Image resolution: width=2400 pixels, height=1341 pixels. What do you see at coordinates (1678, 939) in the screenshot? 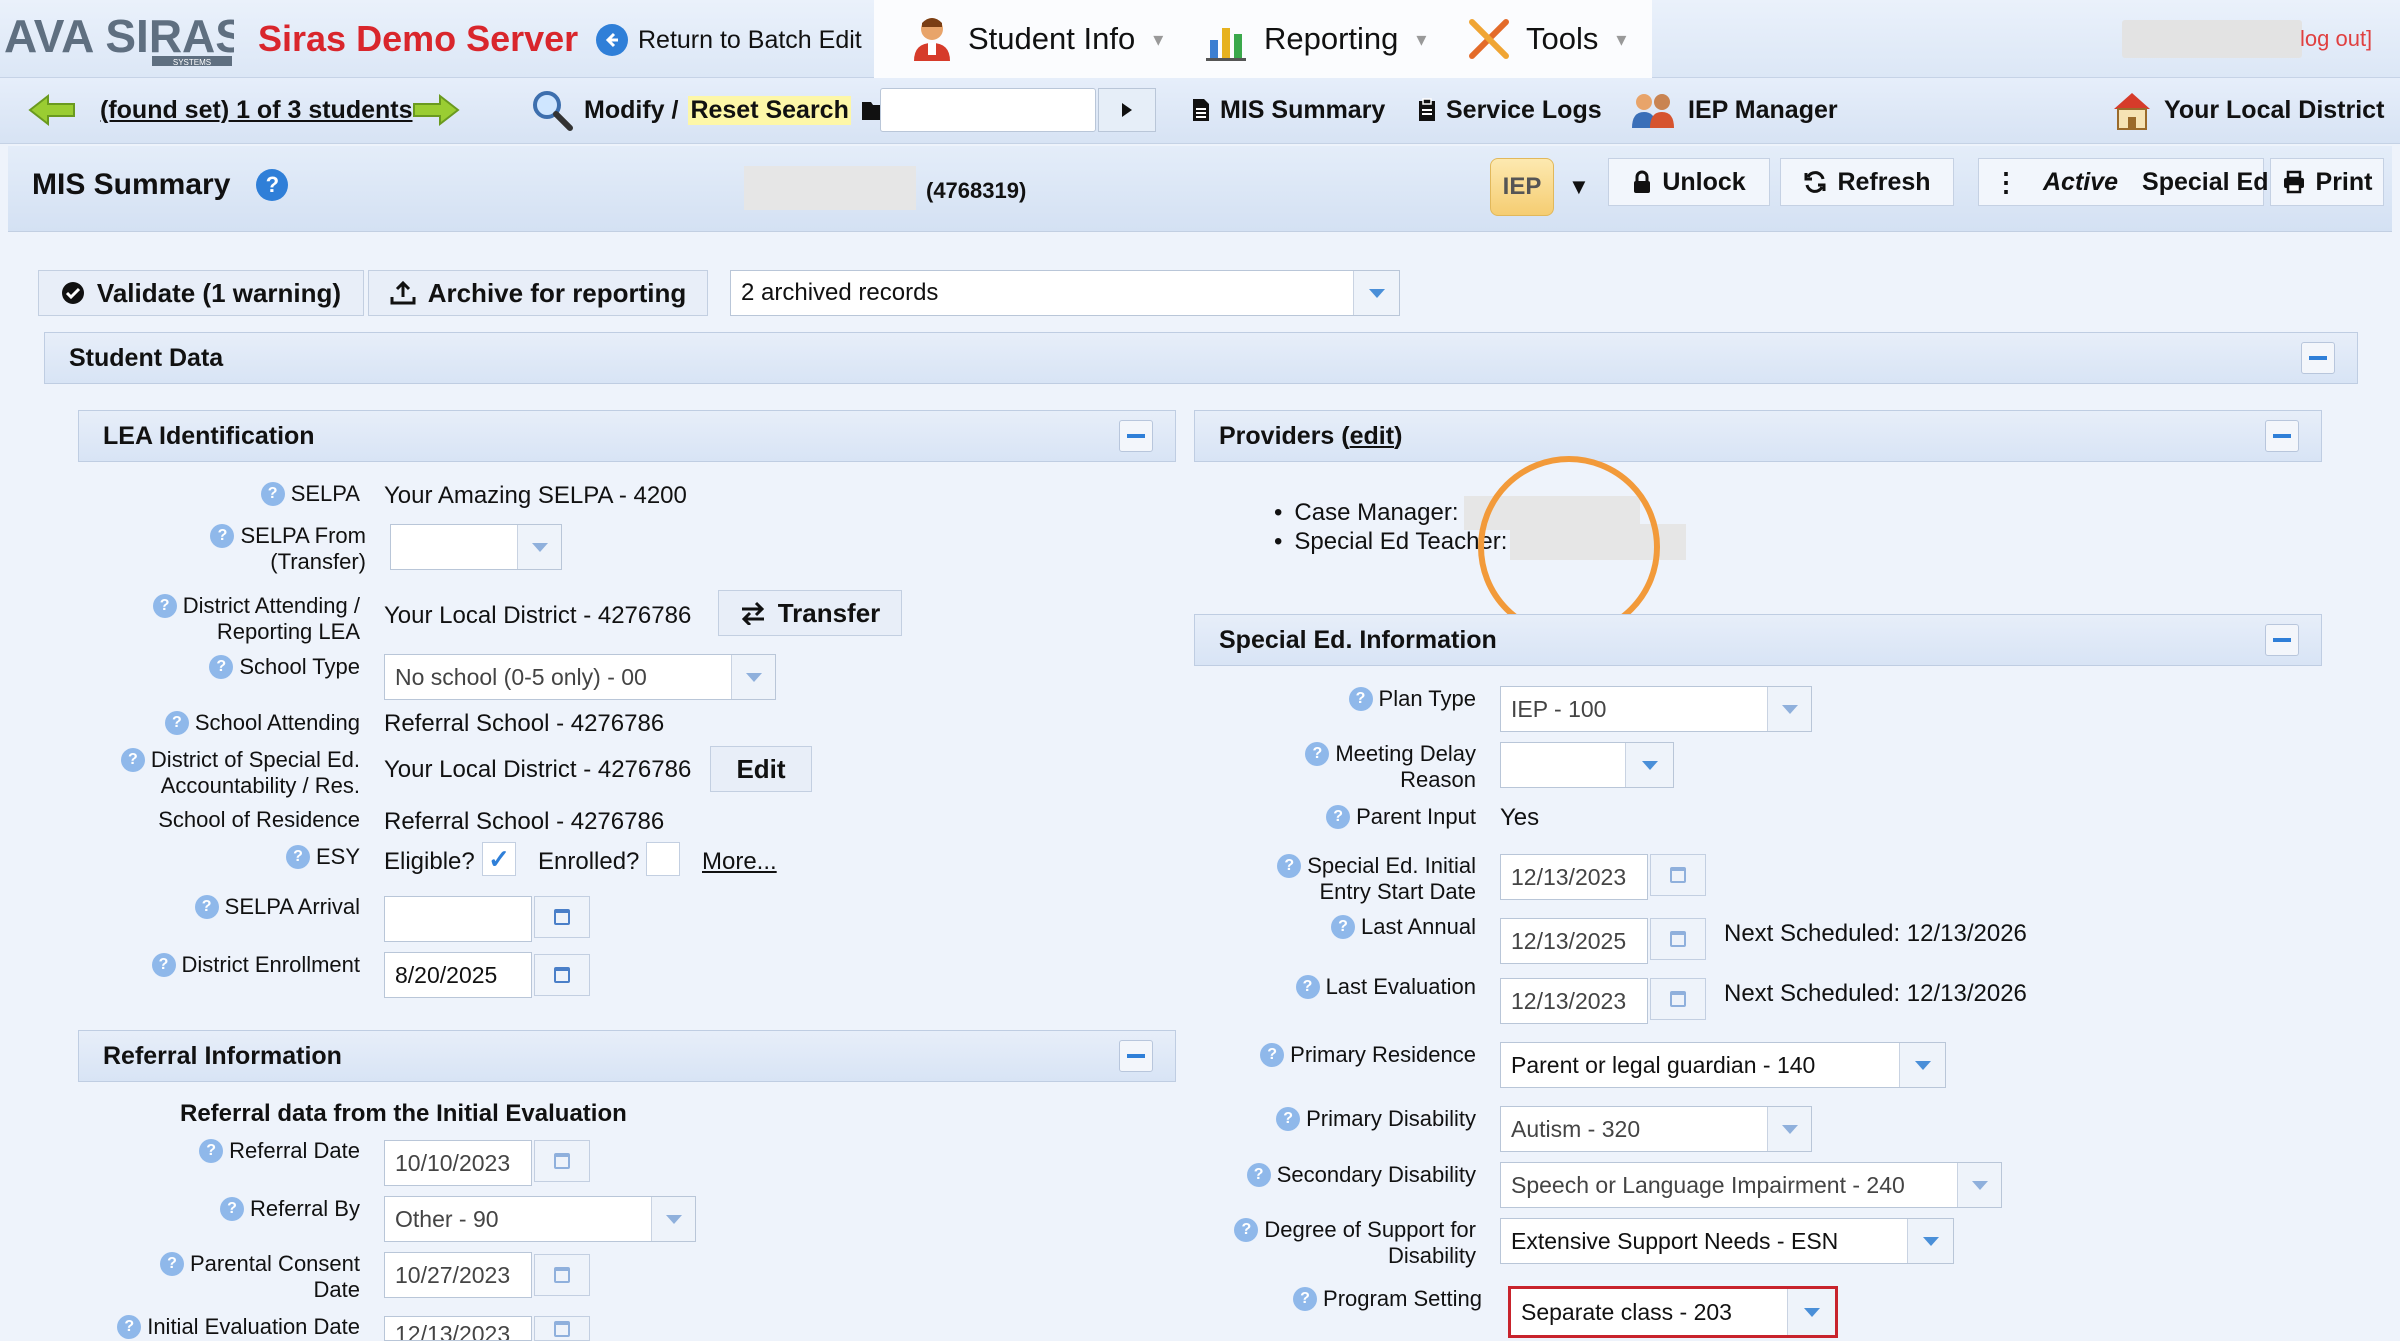
I see `last-annual-calendar-button` at bounding box center [1678, 939].